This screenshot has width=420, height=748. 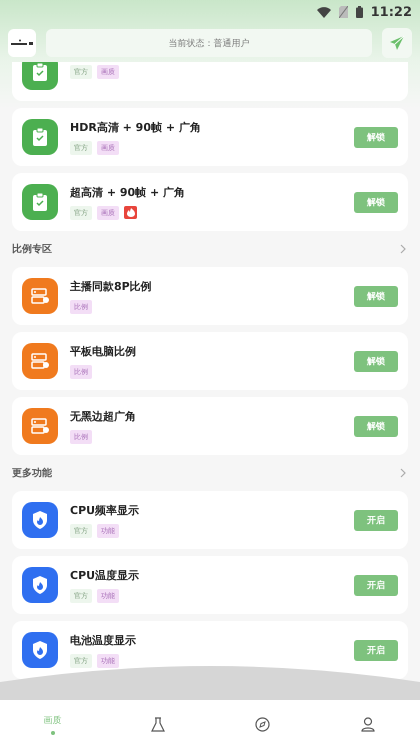 I want to click on feature-title: 无黑边超广角, so click(x=103, y=416).